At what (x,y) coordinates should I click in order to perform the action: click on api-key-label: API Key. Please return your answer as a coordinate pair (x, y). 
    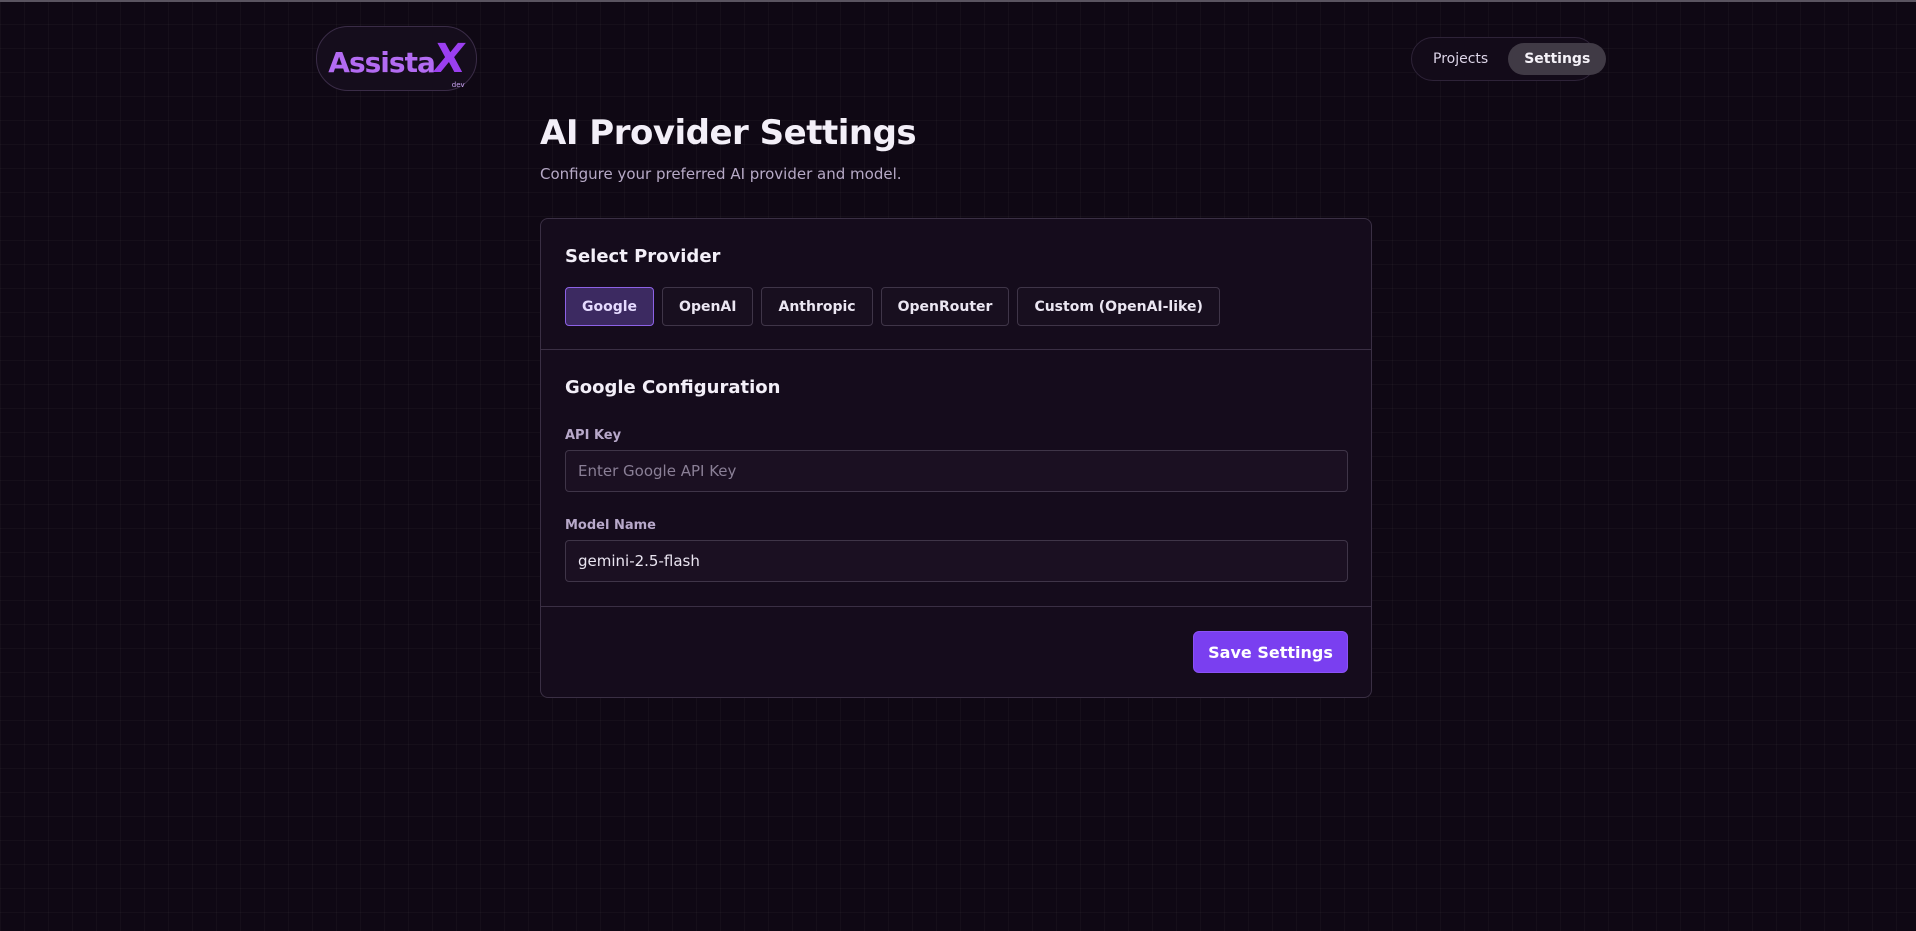
    Looking at the image, I should click on (593, 435).